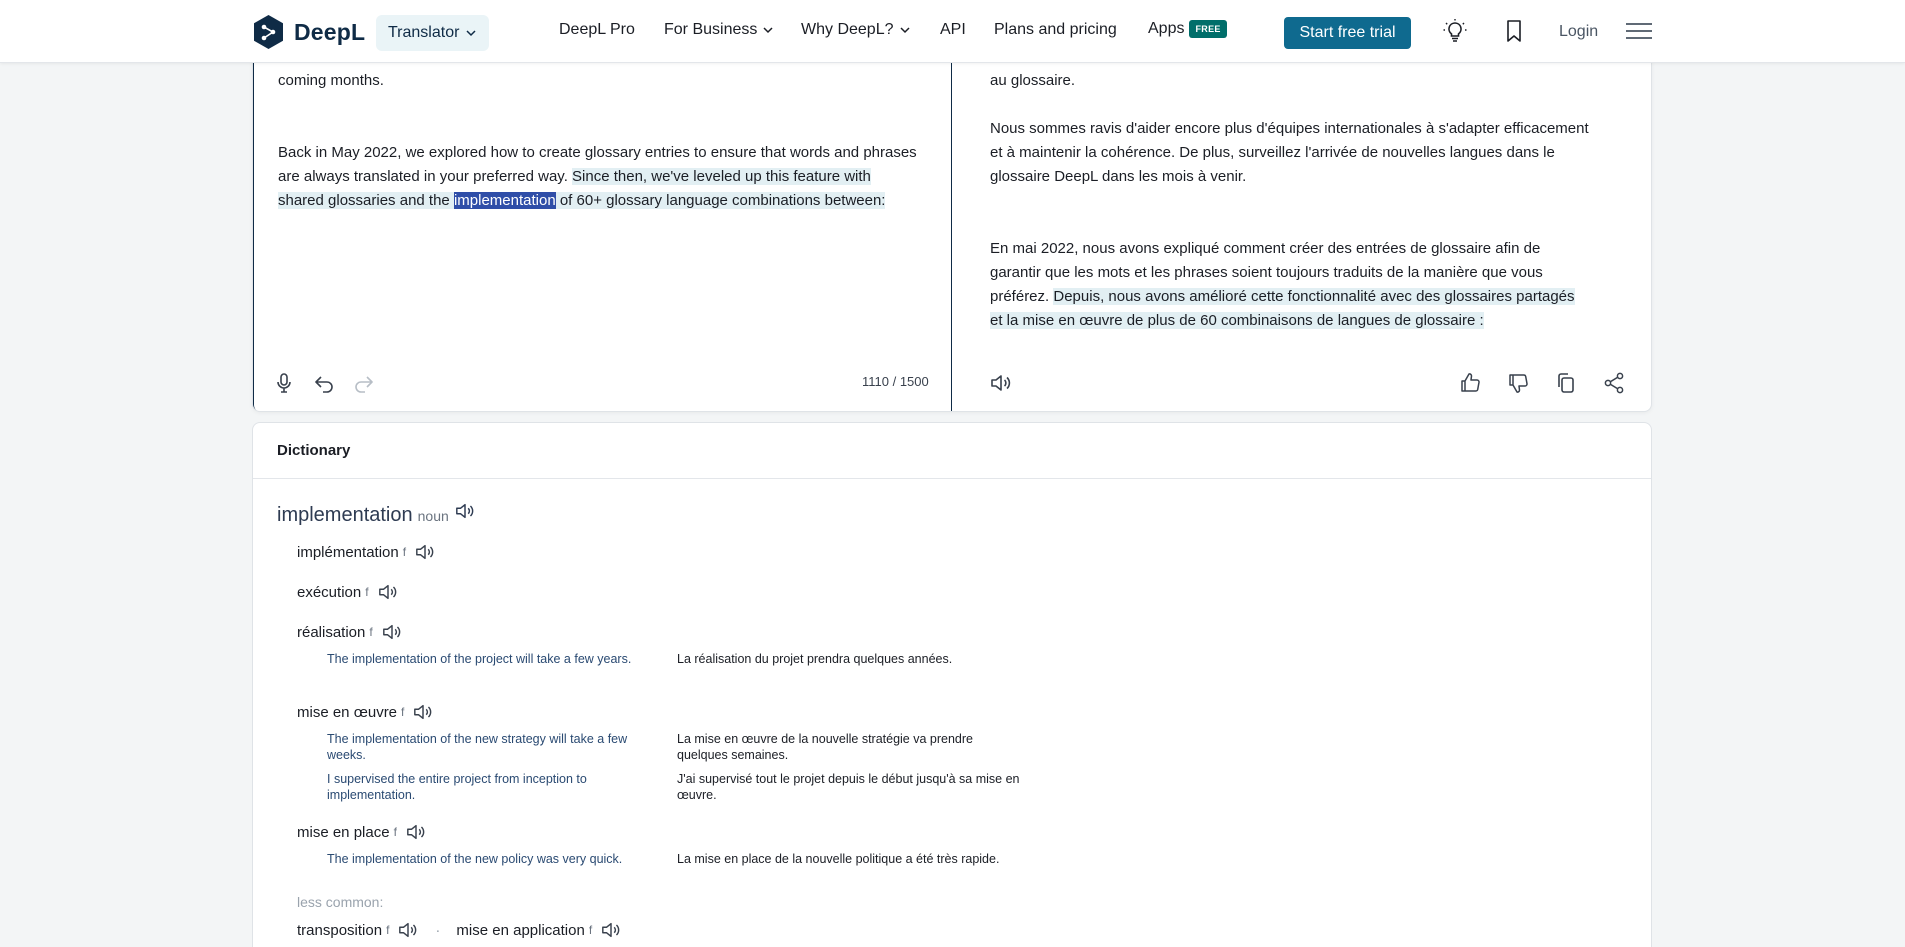 The image size is (1905, 947). What do you see at coordinates (847, 29) in the screenshot?
I see `nav-why-deepl-label: Why DeepL?` at bounding box center [847, 29].